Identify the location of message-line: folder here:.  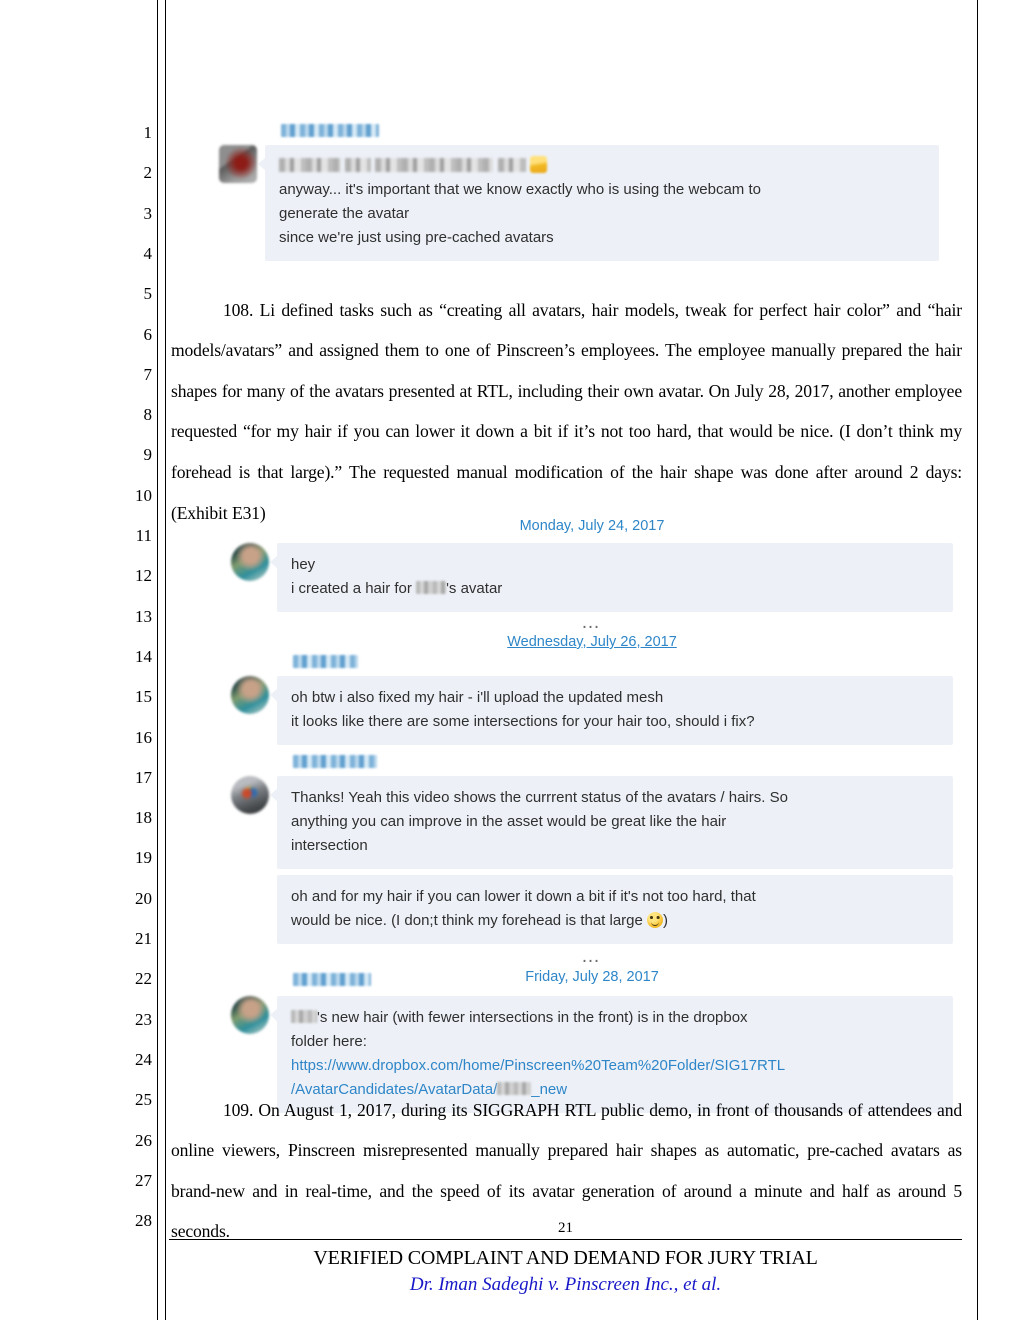
(329, 1041).